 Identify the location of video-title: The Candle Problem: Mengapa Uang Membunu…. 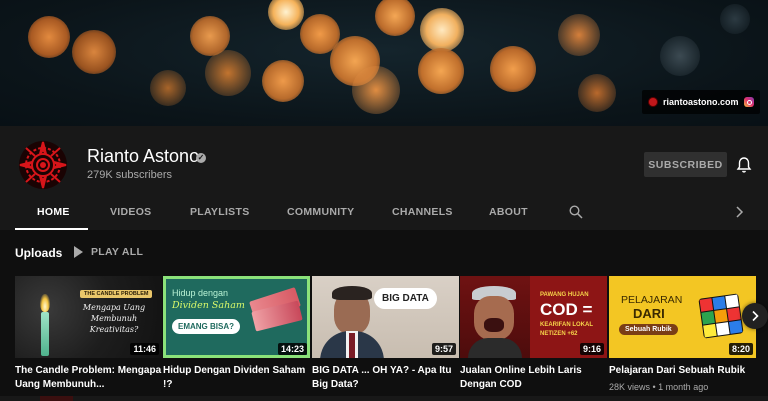
(88, 378).